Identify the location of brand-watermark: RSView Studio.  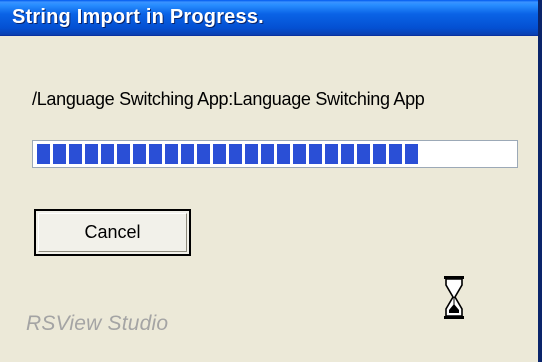
(97, 323).